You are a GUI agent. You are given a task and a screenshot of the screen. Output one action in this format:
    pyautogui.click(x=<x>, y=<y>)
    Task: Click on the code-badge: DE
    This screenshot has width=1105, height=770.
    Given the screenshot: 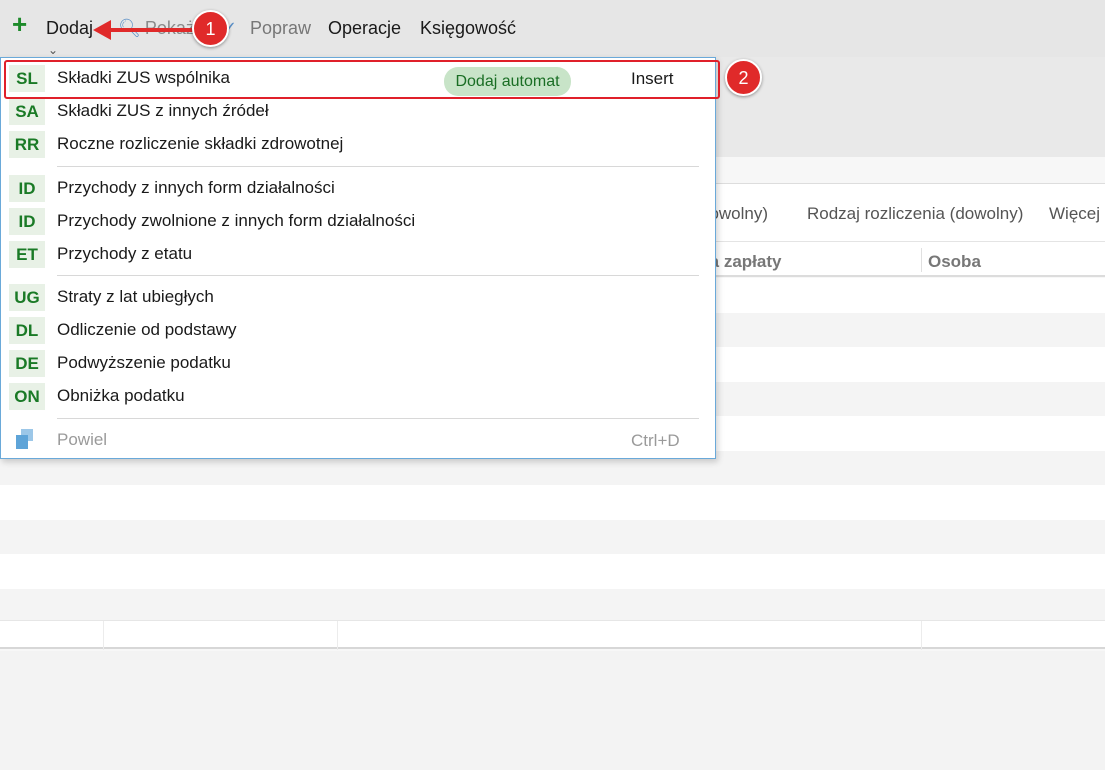 What is the action you would take?
    pyautogui.click(x=27, y=363)
    